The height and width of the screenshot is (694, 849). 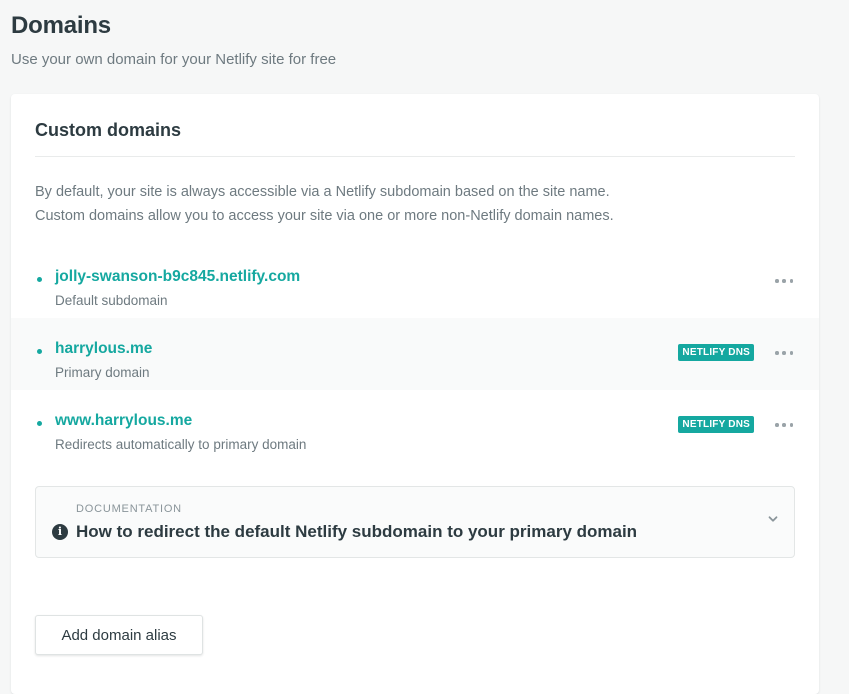 What do you see at coordinates (108, 130) in the screenshot?
I see `card-heading: Custom domains` at bounding box center [108, 130].